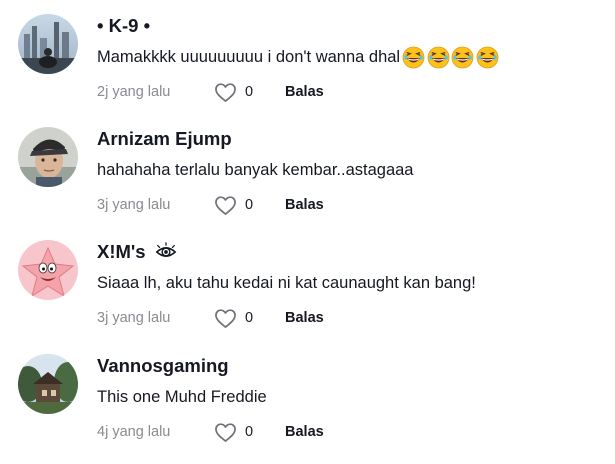  I want to click on username-text: Arnizam Ejump, so click(164, 139).